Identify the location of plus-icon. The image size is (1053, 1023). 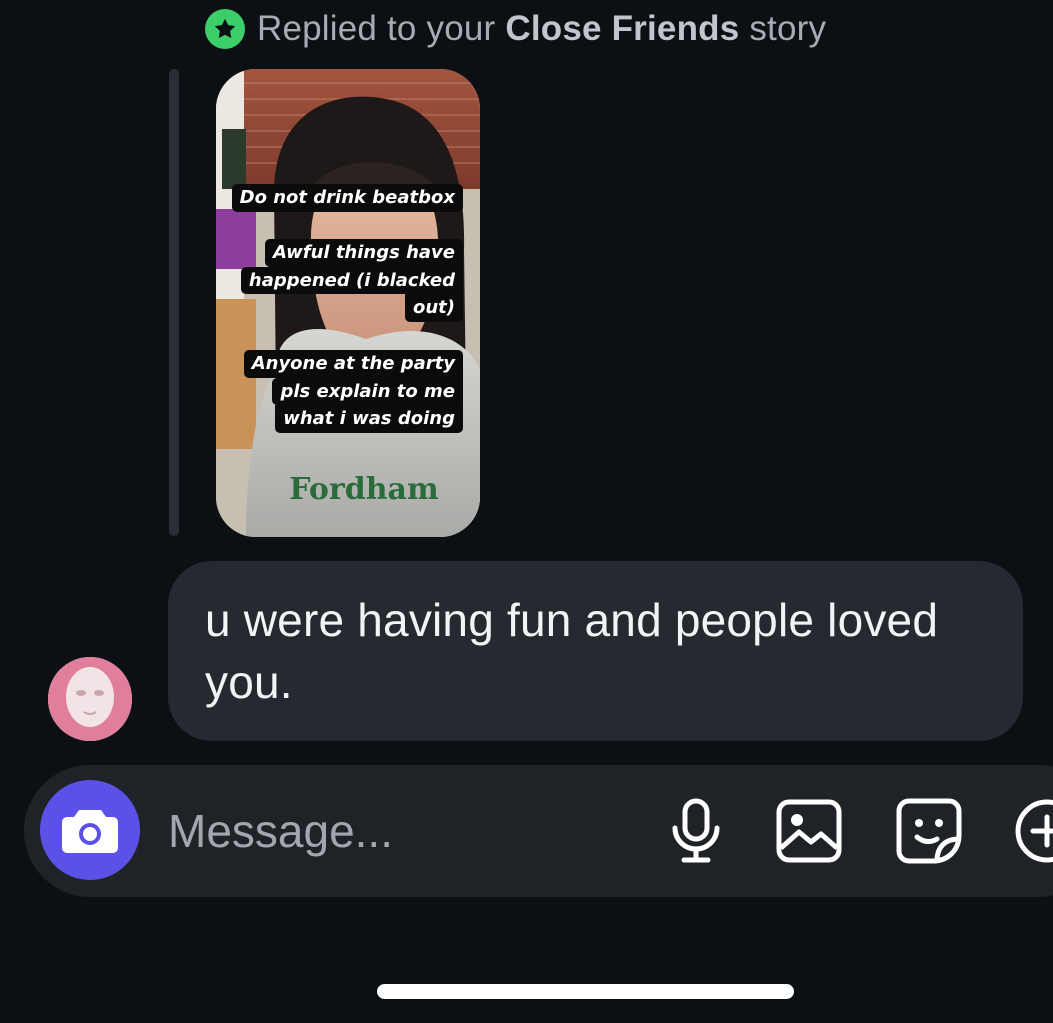
(1032, 831).